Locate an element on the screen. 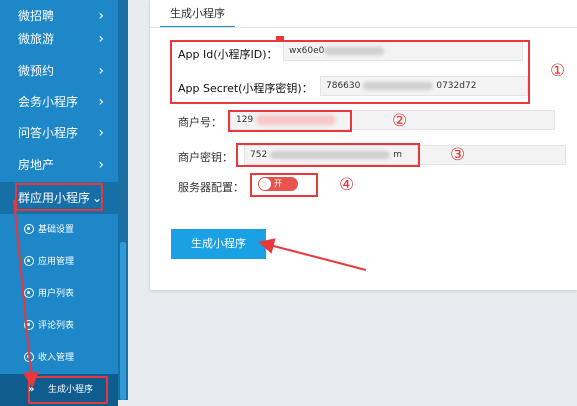 This screenshot has height=406, width=577. sidebar-item-label: 问答小程序 is located at coordinates (48, 133).